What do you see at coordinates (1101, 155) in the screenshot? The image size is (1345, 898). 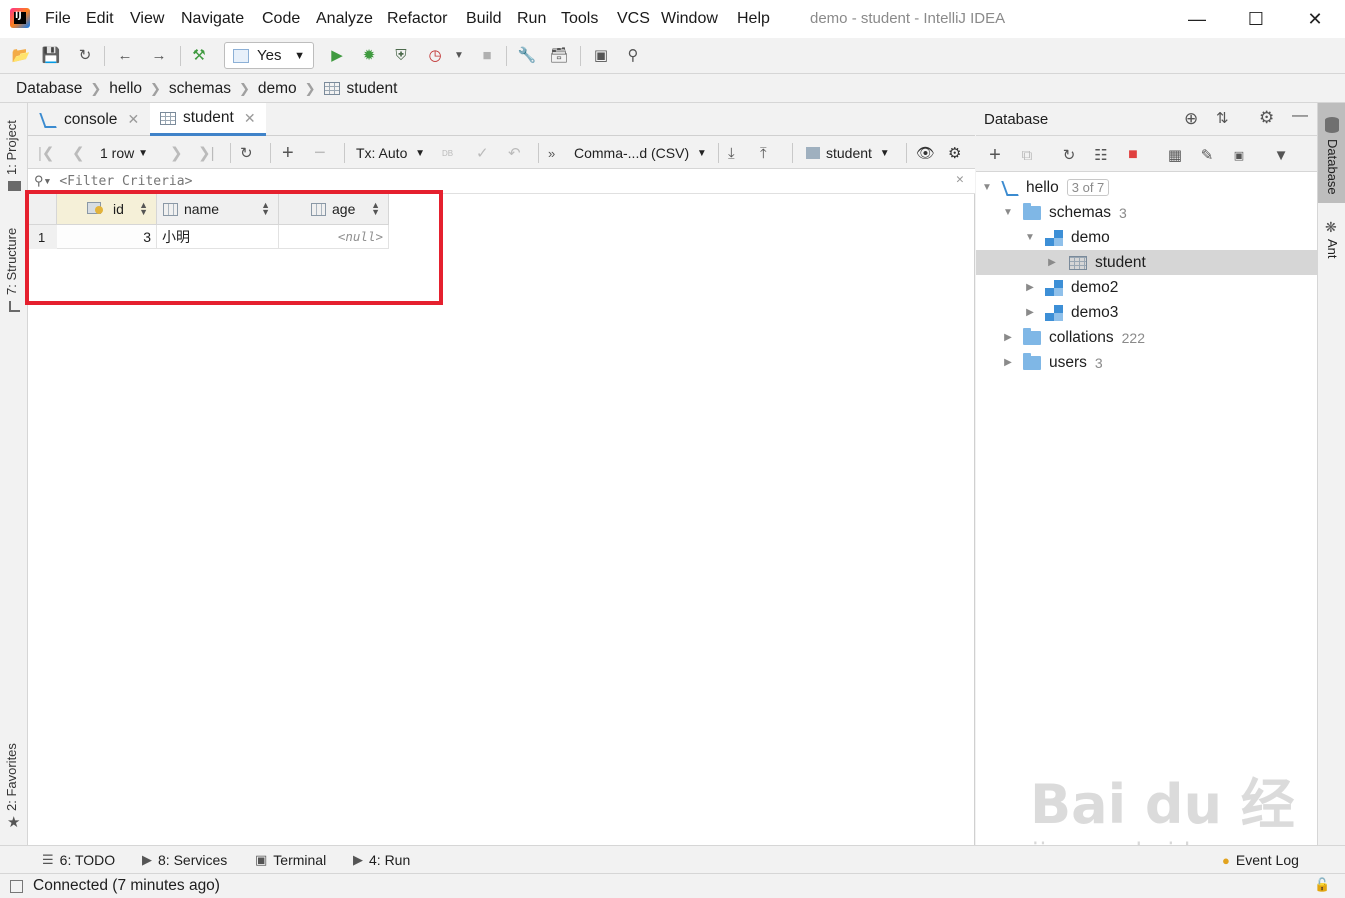 I see `schema-settings-icon: ☷` at bounding box center [1101, 155].